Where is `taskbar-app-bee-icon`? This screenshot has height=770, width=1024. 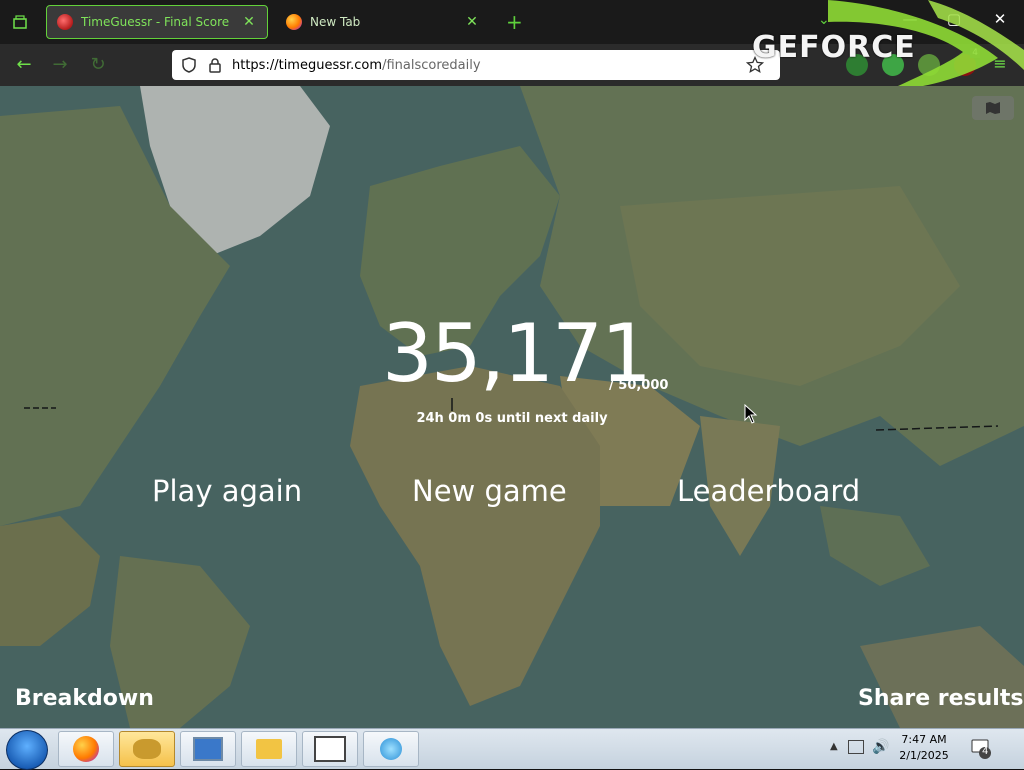 taskbar-app-bee-icon is located at coordinates (147, 749).